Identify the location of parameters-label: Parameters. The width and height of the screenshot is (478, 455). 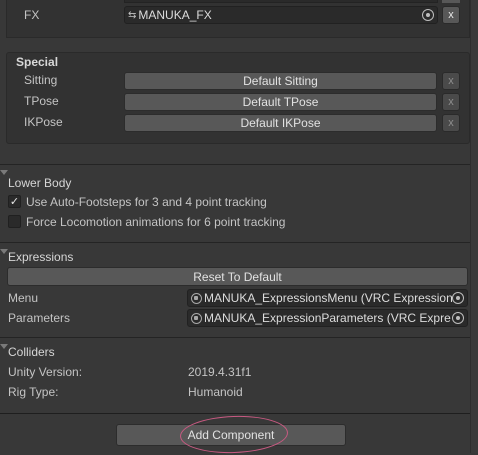
(39, 318).